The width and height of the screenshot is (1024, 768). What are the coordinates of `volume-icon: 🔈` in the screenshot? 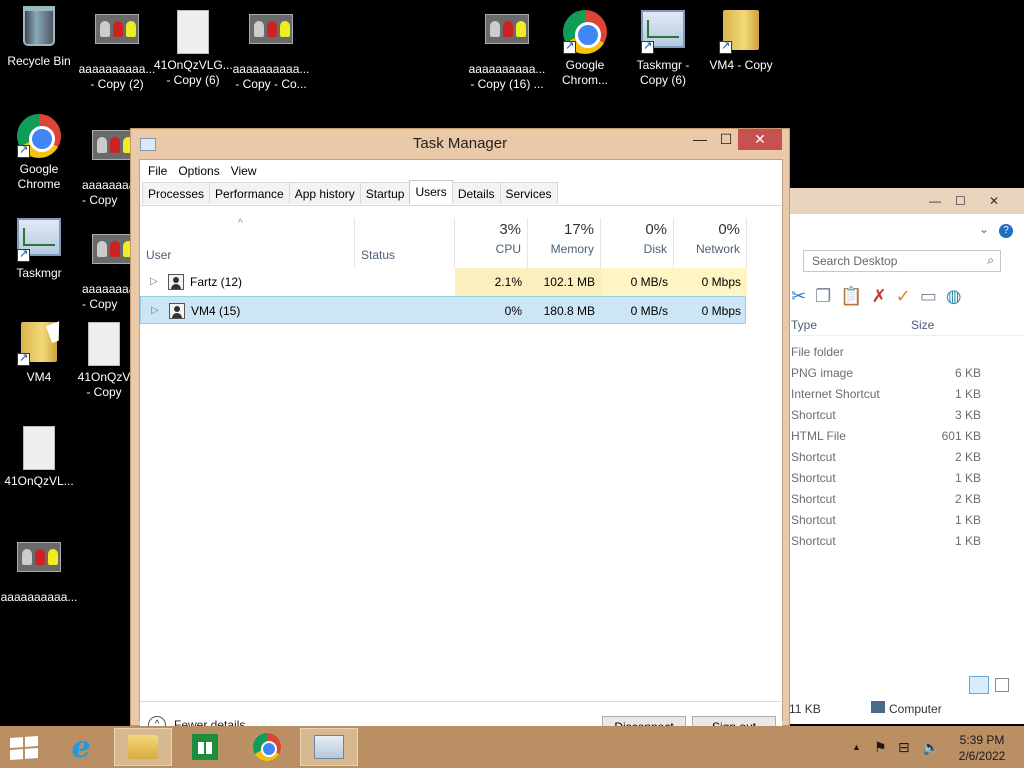 It's located at (930, 747).